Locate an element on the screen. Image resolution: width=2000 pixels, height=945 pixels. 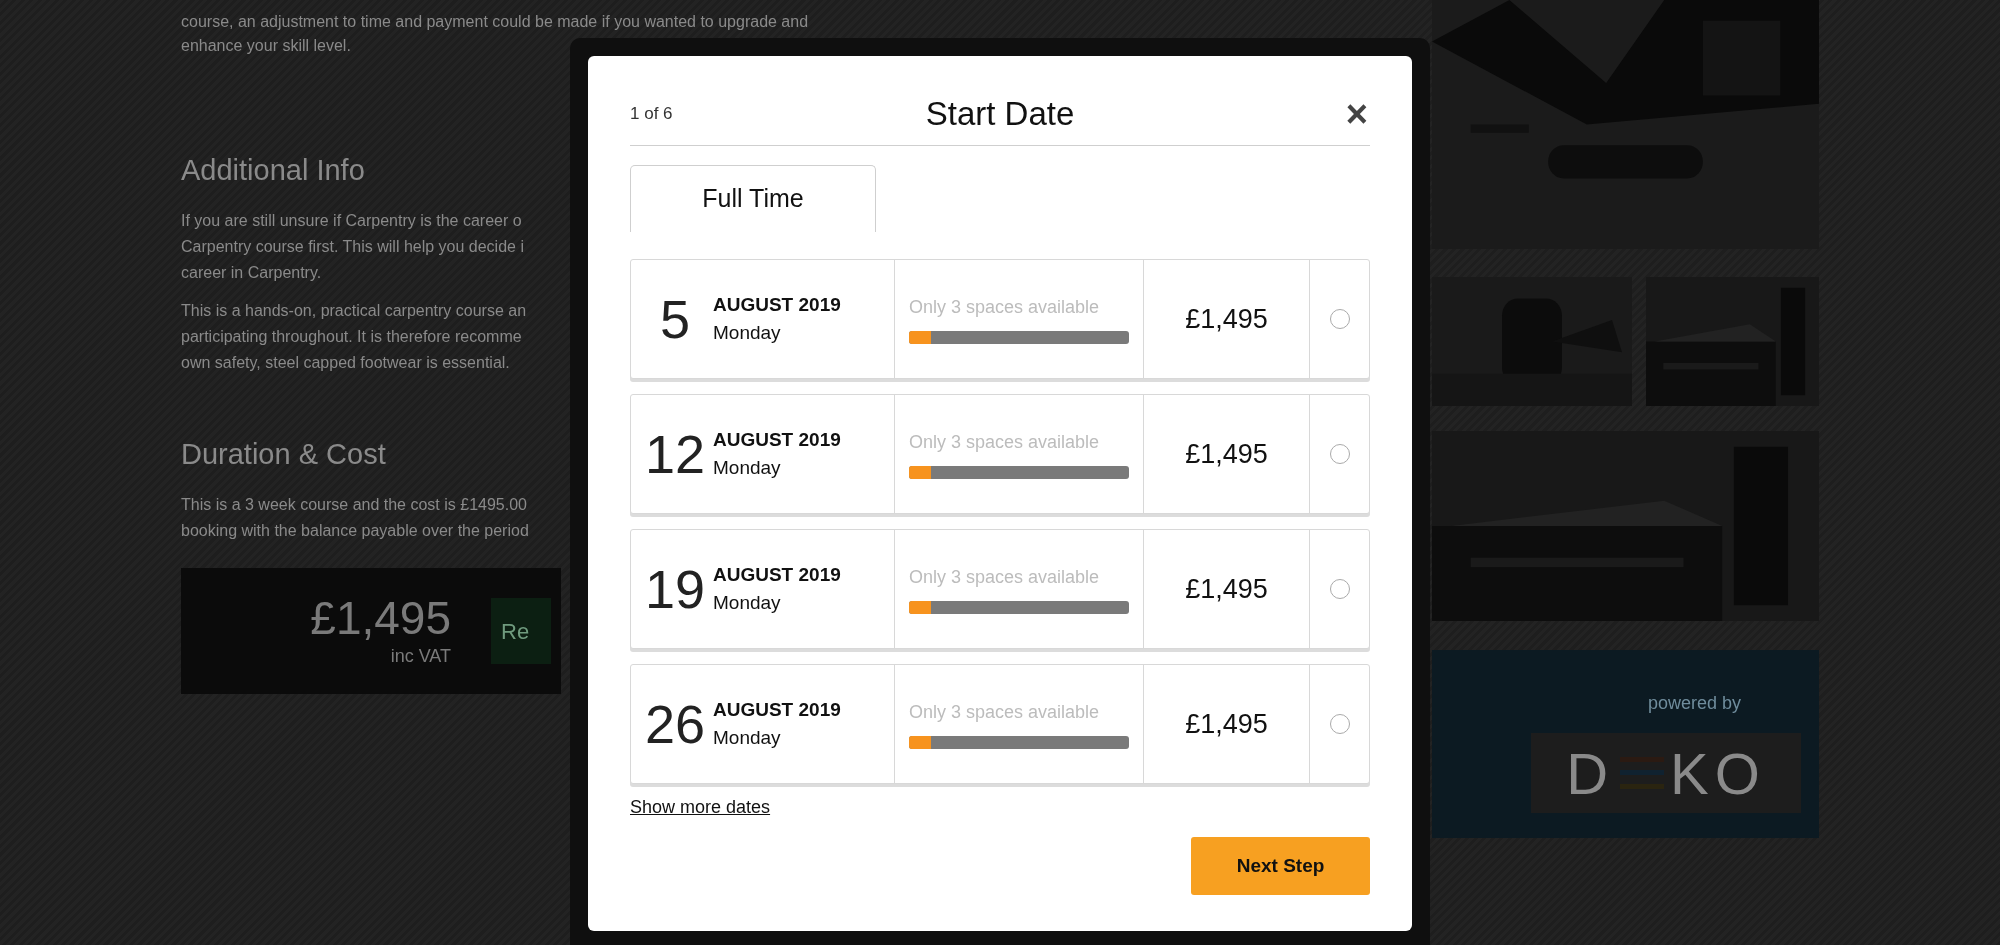
vat-note: inc VAT is located at coordinates (420, 656).